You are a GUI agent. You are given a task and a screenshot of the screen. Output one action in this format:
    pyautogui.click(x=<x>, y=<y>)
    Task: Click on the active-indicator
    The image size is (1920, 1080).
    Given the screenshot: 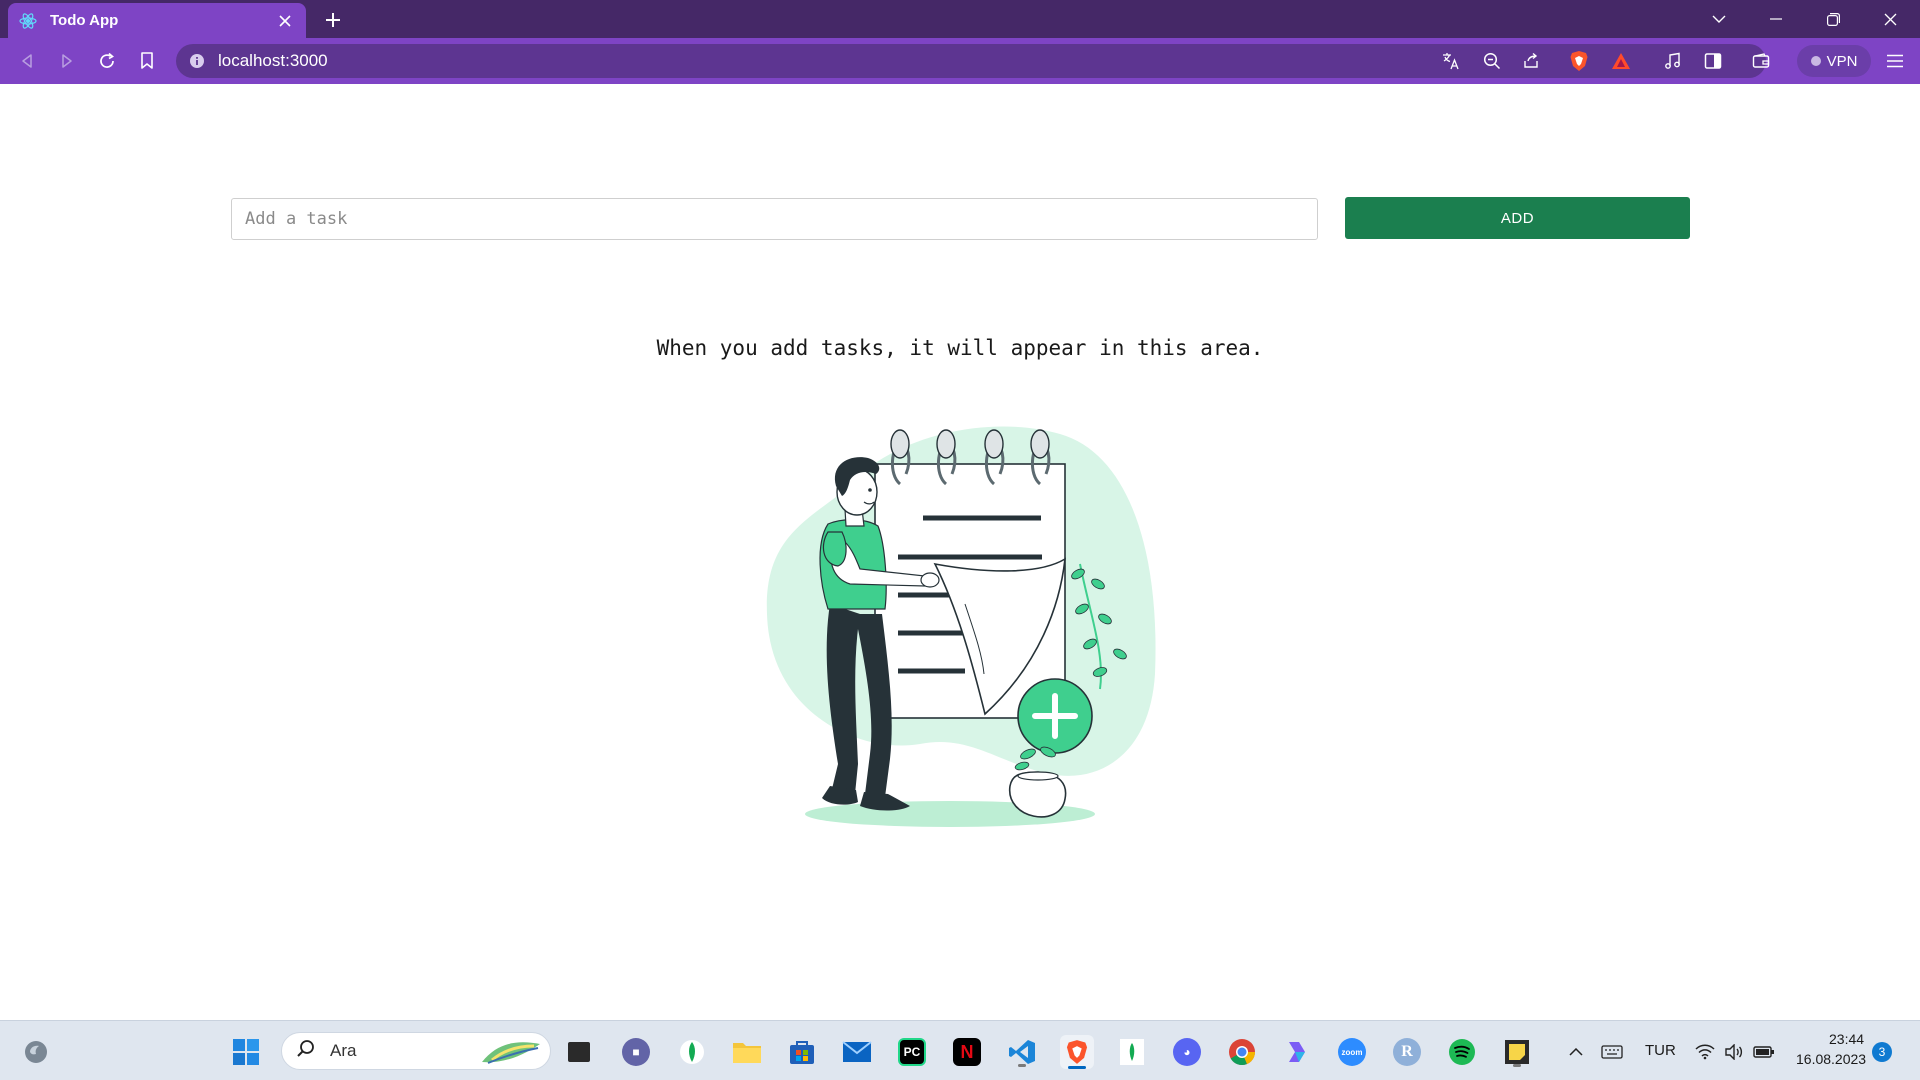 What is the action you would take?
    pyautogui.click(x=1077, y=1067)
    